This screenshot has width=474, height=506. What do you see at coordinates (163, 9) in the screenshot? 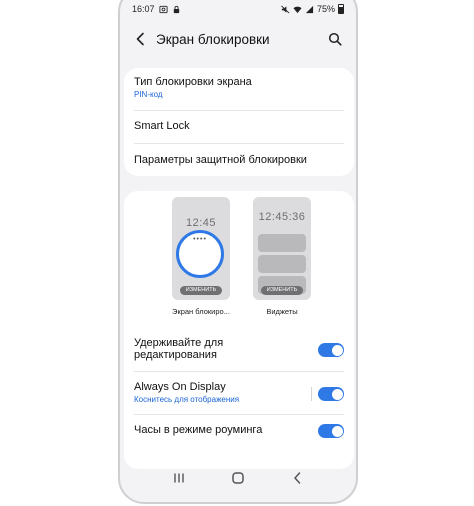
I see `photo-icon` at bounding box center [163, 9].